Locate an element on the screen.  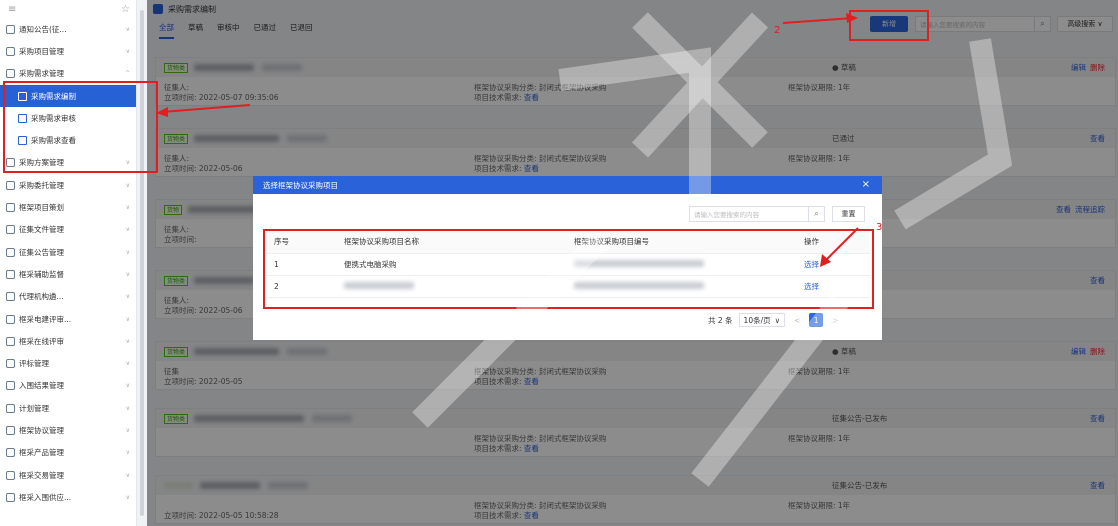
sidebar-item-after-13: 框采产品管理 ∨ is located at coordinates (68, 453).